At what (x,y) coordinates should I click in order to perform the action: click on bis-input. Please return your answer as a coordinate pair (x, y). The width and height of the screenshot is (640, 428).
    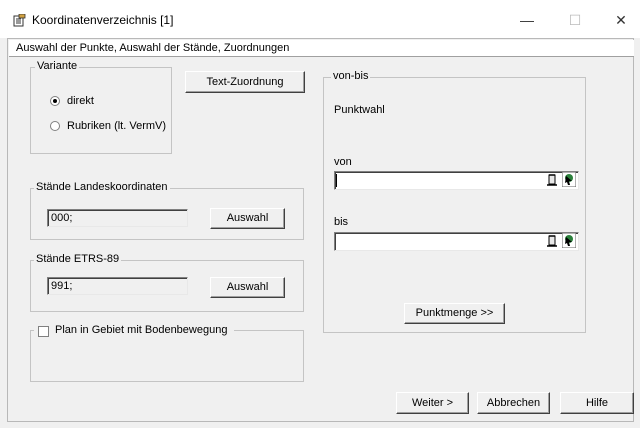
    Looking at the image, I should click on (456, 241).